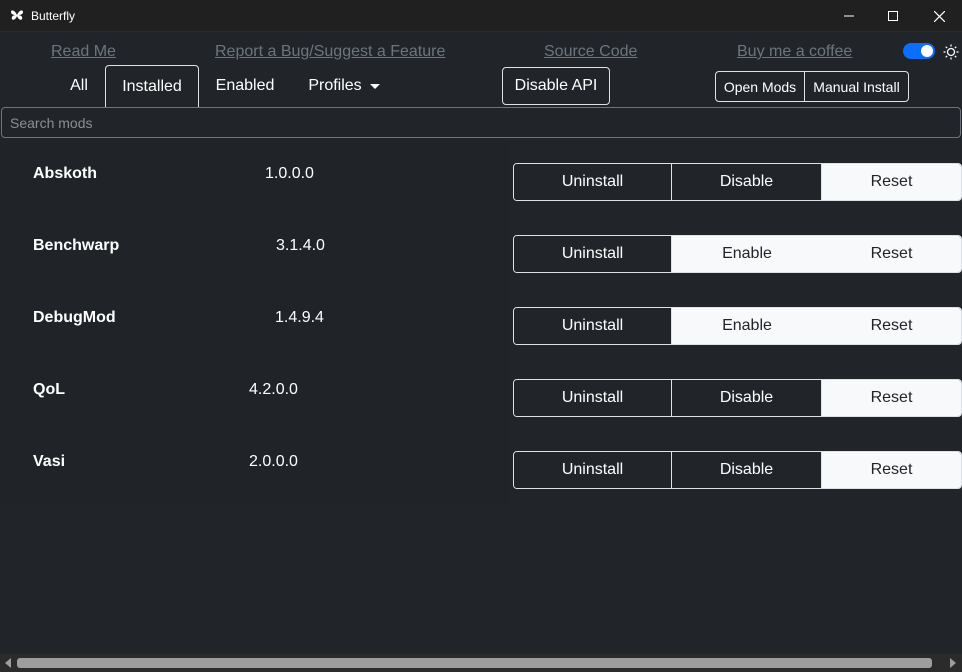 The width and height of the screenshot is (962, 672). Describe the element at coordinates (79, 86) in the screenshot. I see `tab-all: All` at that location.